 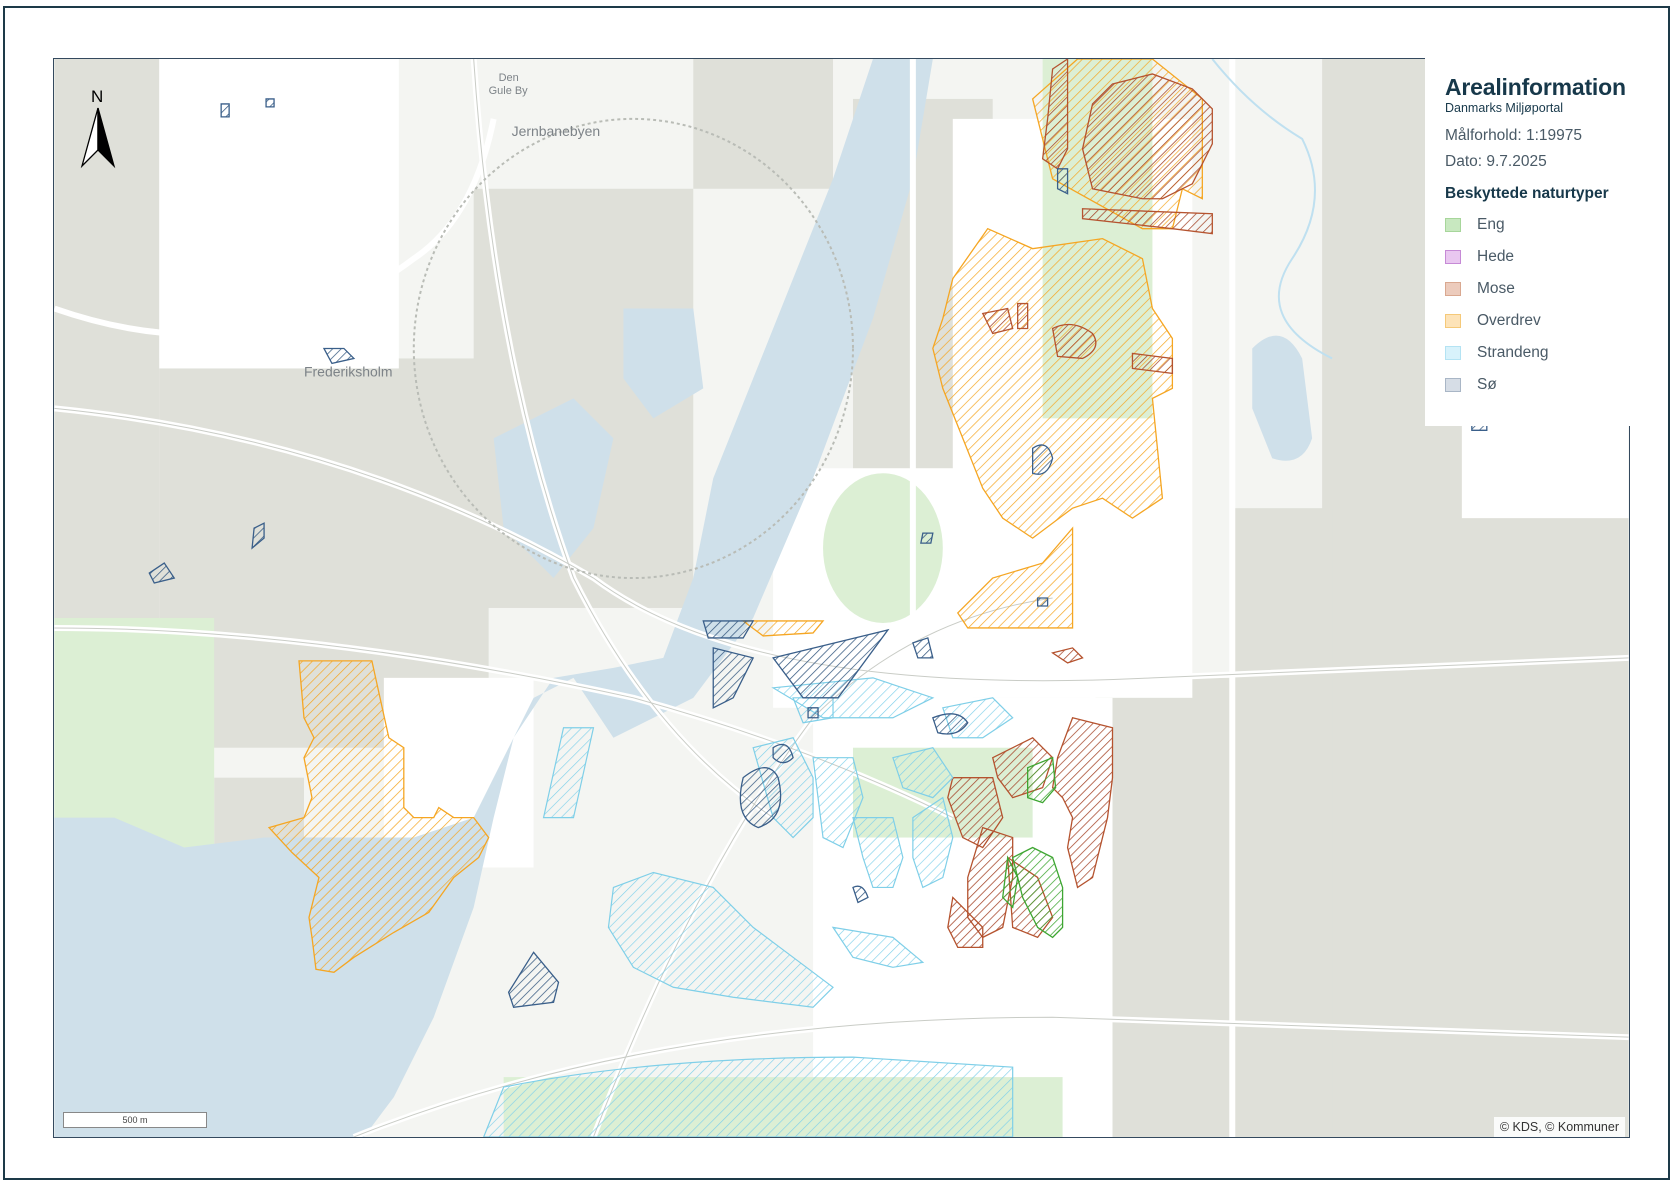 I want to click on place-label-gule-by: Gule By, so click(x=509, y=91).